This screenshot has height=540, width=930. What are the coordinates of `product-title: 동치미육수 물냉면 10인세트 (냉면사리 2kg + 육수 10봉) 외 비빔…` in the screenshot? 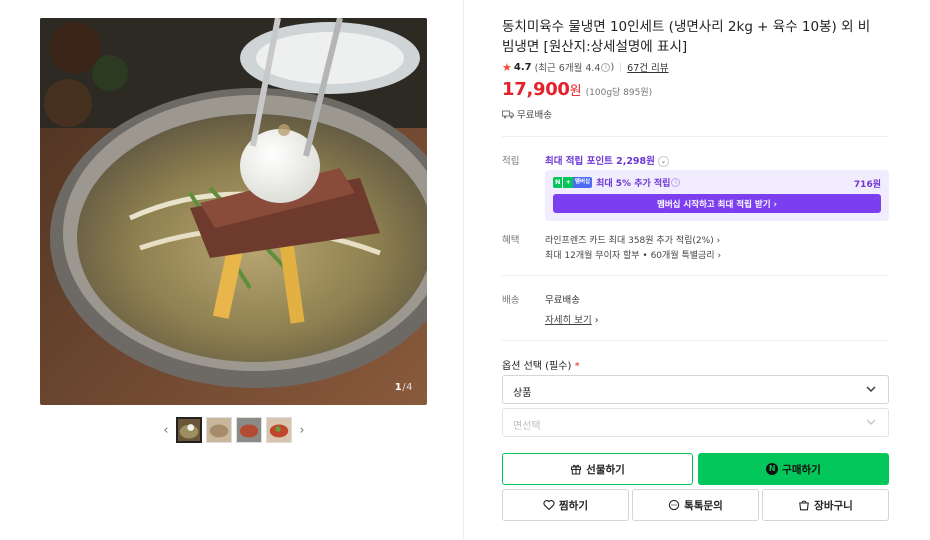 It's located at (686, 37).